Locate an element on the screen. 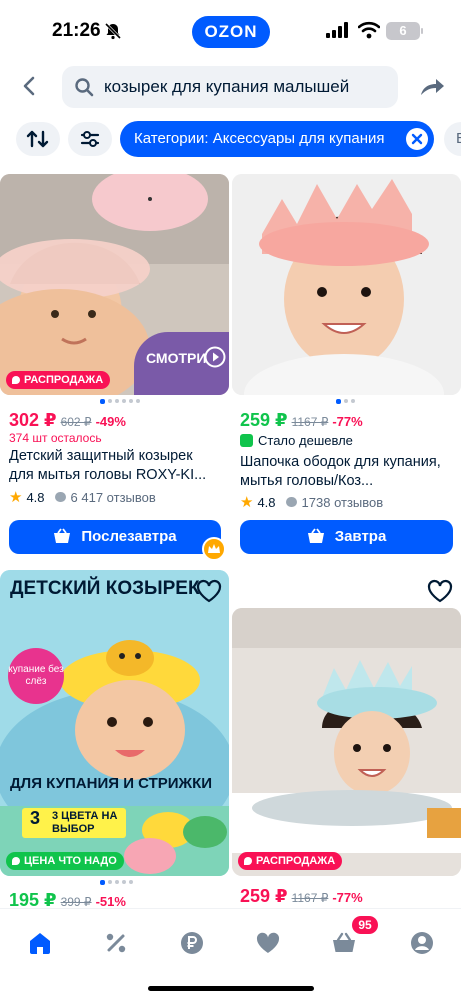 The width and height of the screenshot is (461, 1000). rating-row: ★ 4.8 1738 отзывов is located at coordinates (311, 502).